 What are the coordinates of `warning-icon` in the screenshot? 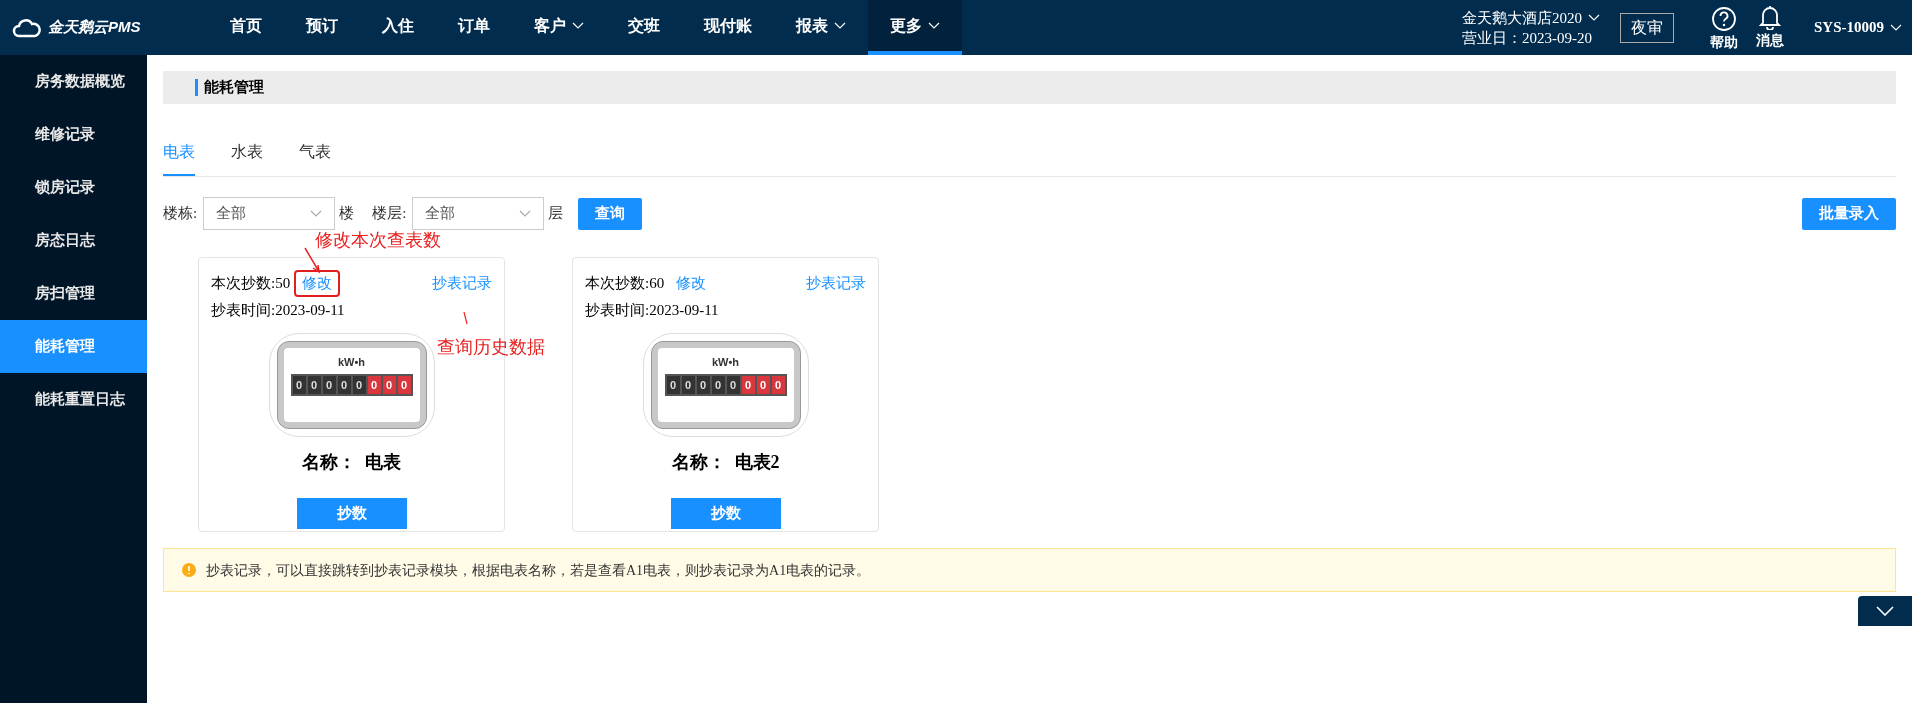 It's located at (189, 570).